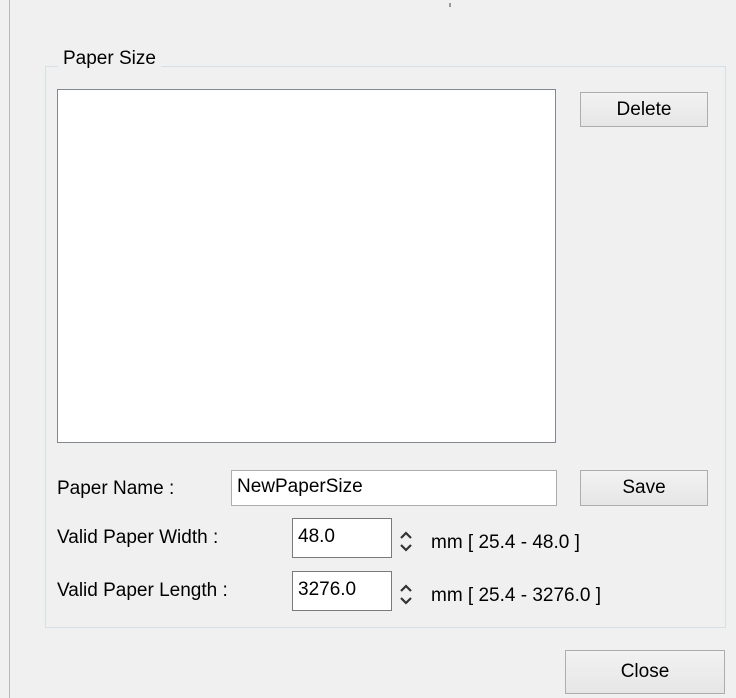  Describe the element at coordinates (138, 537) in the screenshot. I see `paper-width-label: Valid Paper Width :` at that location.